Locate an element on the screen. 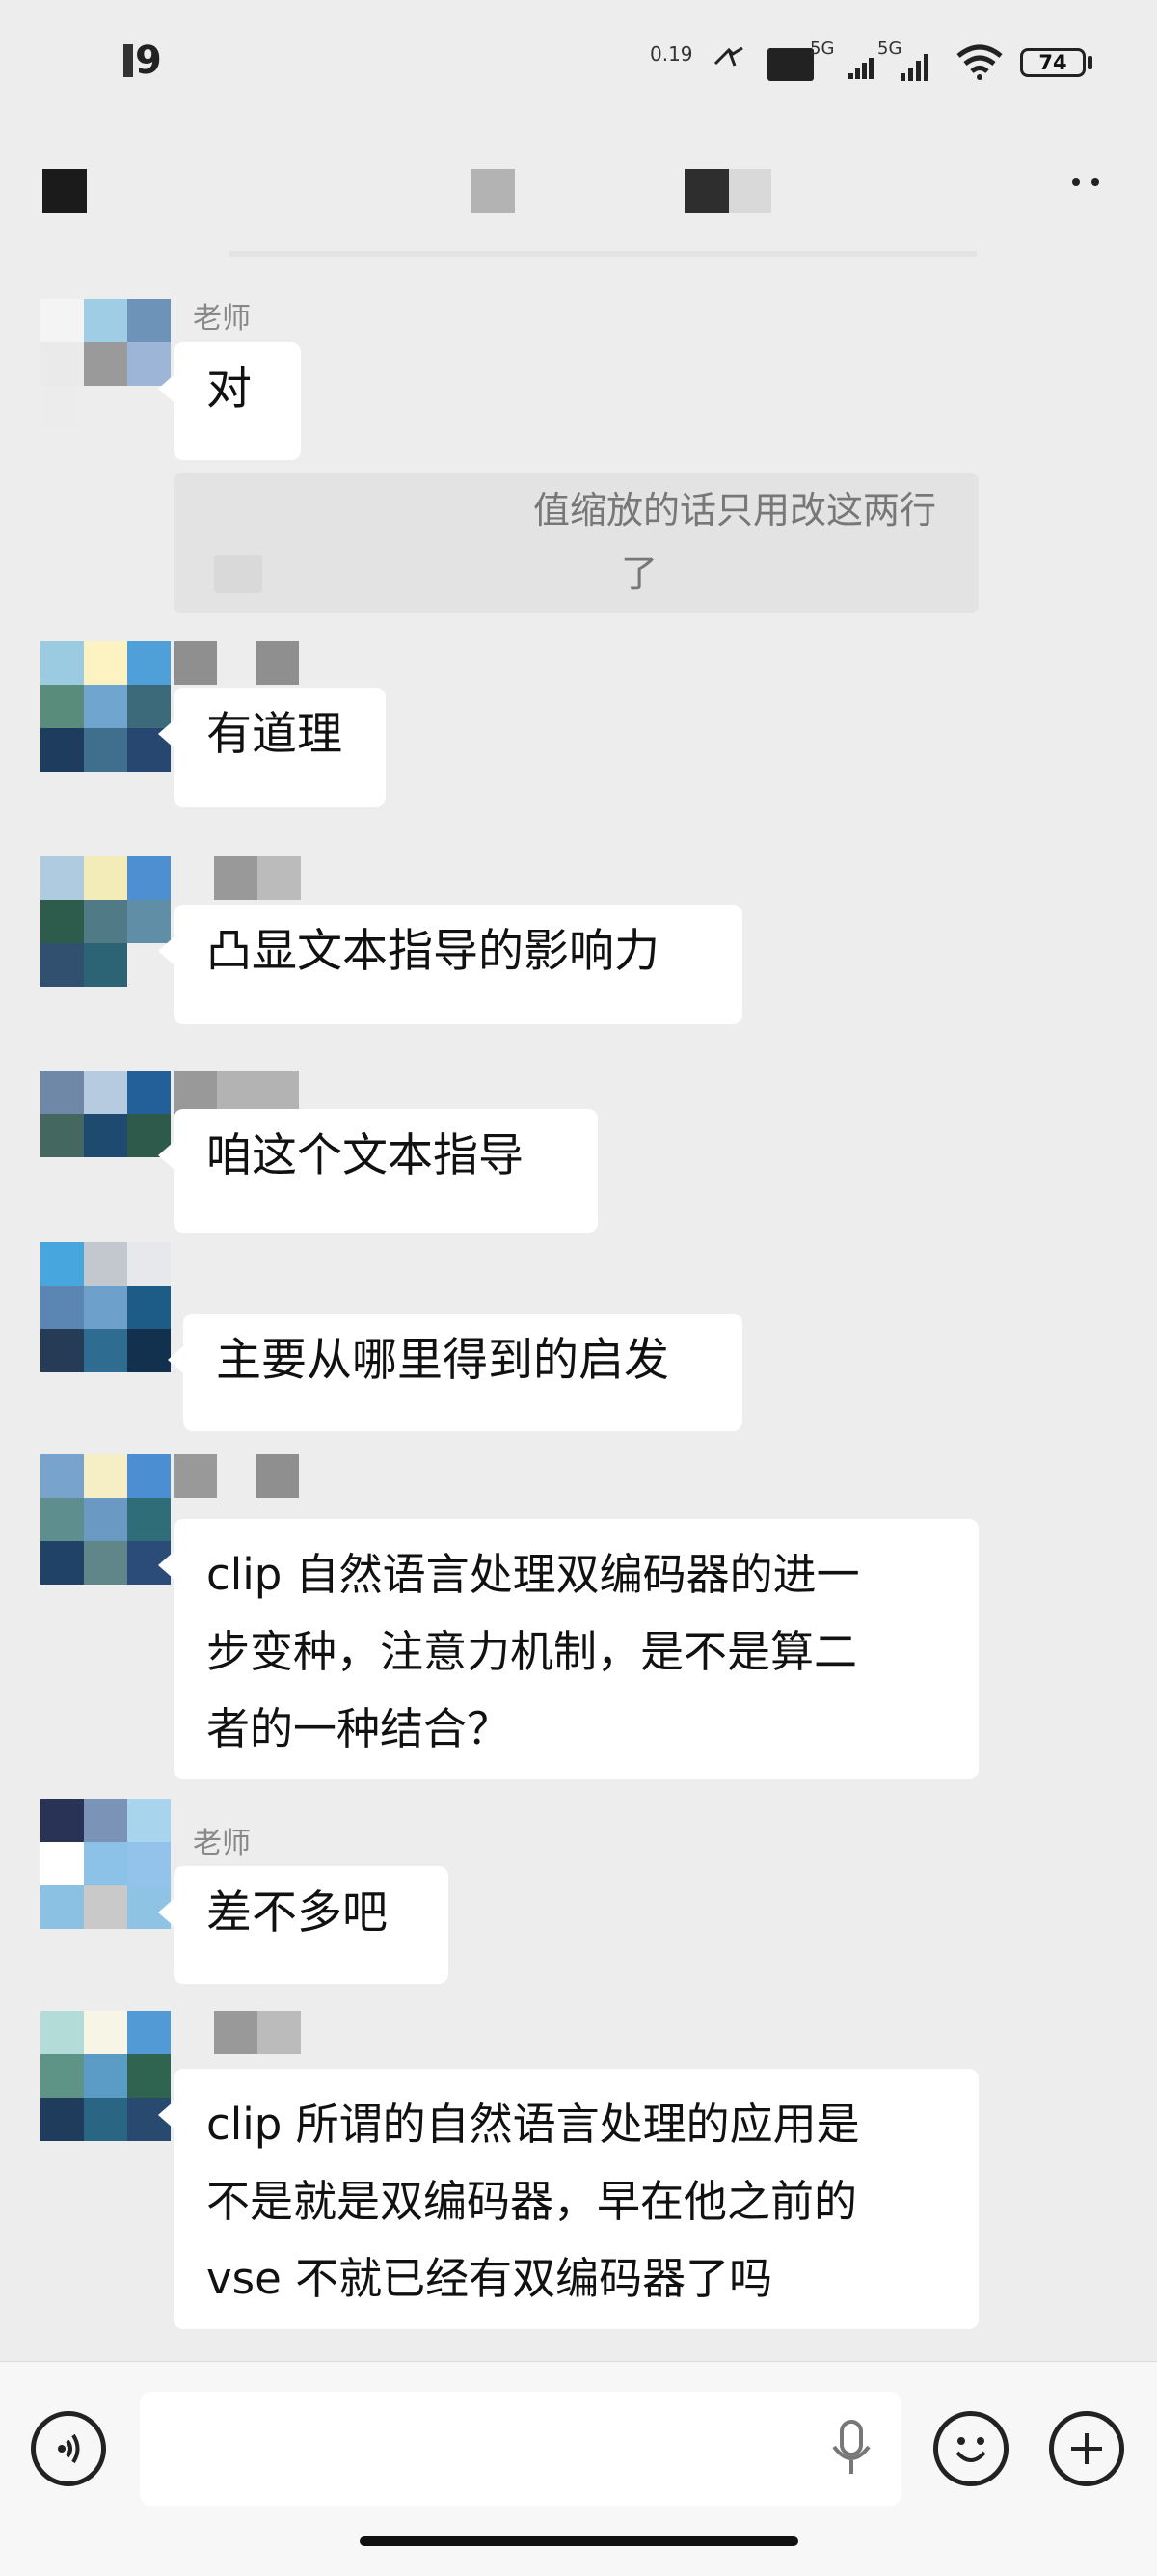 Image resolution: width=1157 pixels, height=2576 pixels. network-label-1: 5G is located at coordinates (822, 49).